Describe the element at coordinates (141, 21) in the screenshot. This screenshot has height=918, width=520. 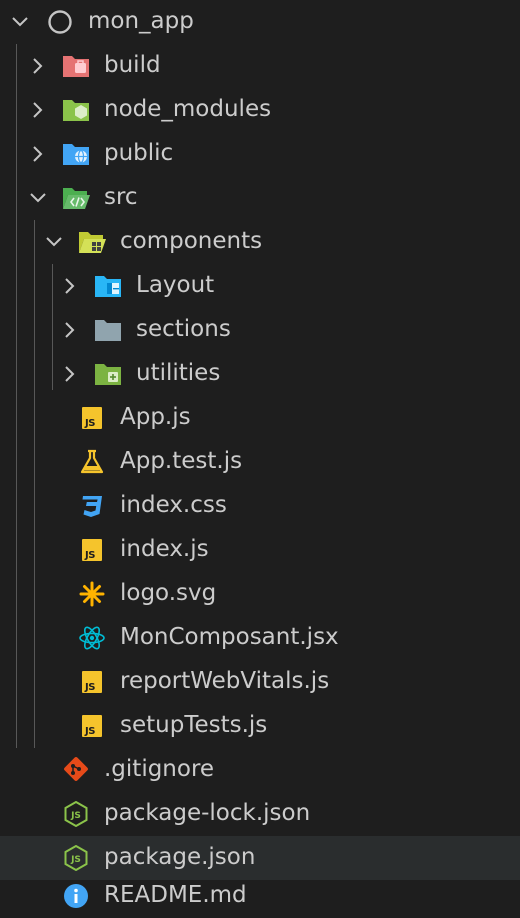
I see `tree-item-label: mon_app` at that location.